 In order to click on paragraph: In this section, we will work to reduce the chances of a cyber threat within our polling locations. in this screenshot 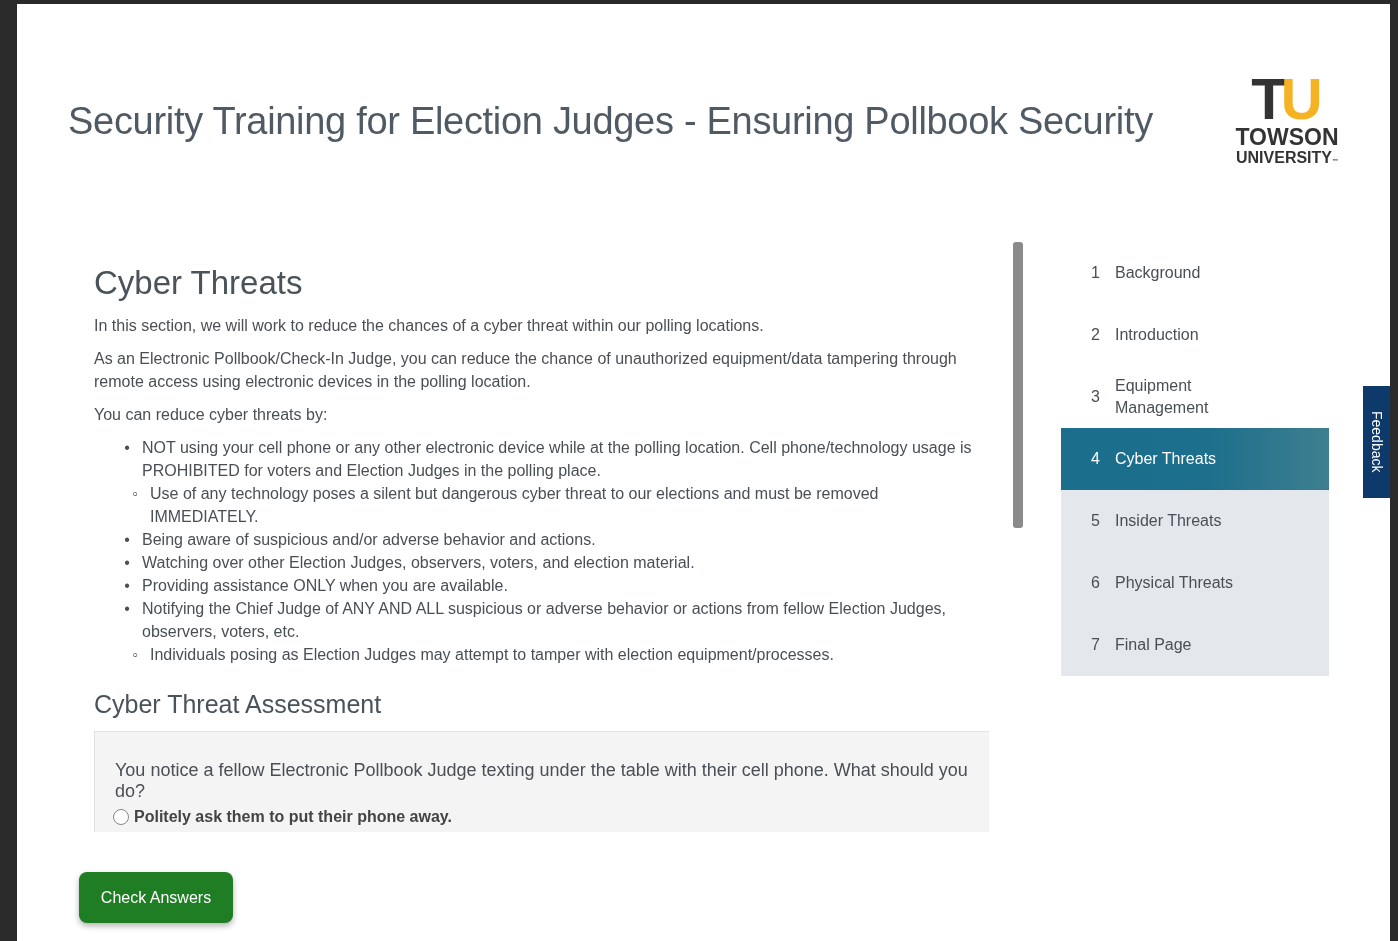, I will do `click(429, 326)`.